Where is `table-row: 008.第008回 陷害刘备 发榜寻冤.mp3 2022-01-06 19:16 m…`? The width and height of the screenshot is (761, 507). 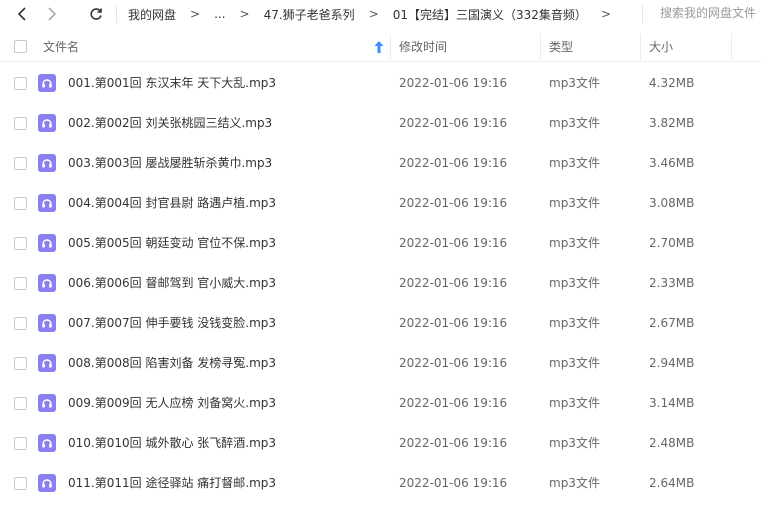
table-row: 008.第008回 陷害刘备 发榜寻冤.mp3 2022-01-06 19:16 m… is located at coordinates (380, 363).